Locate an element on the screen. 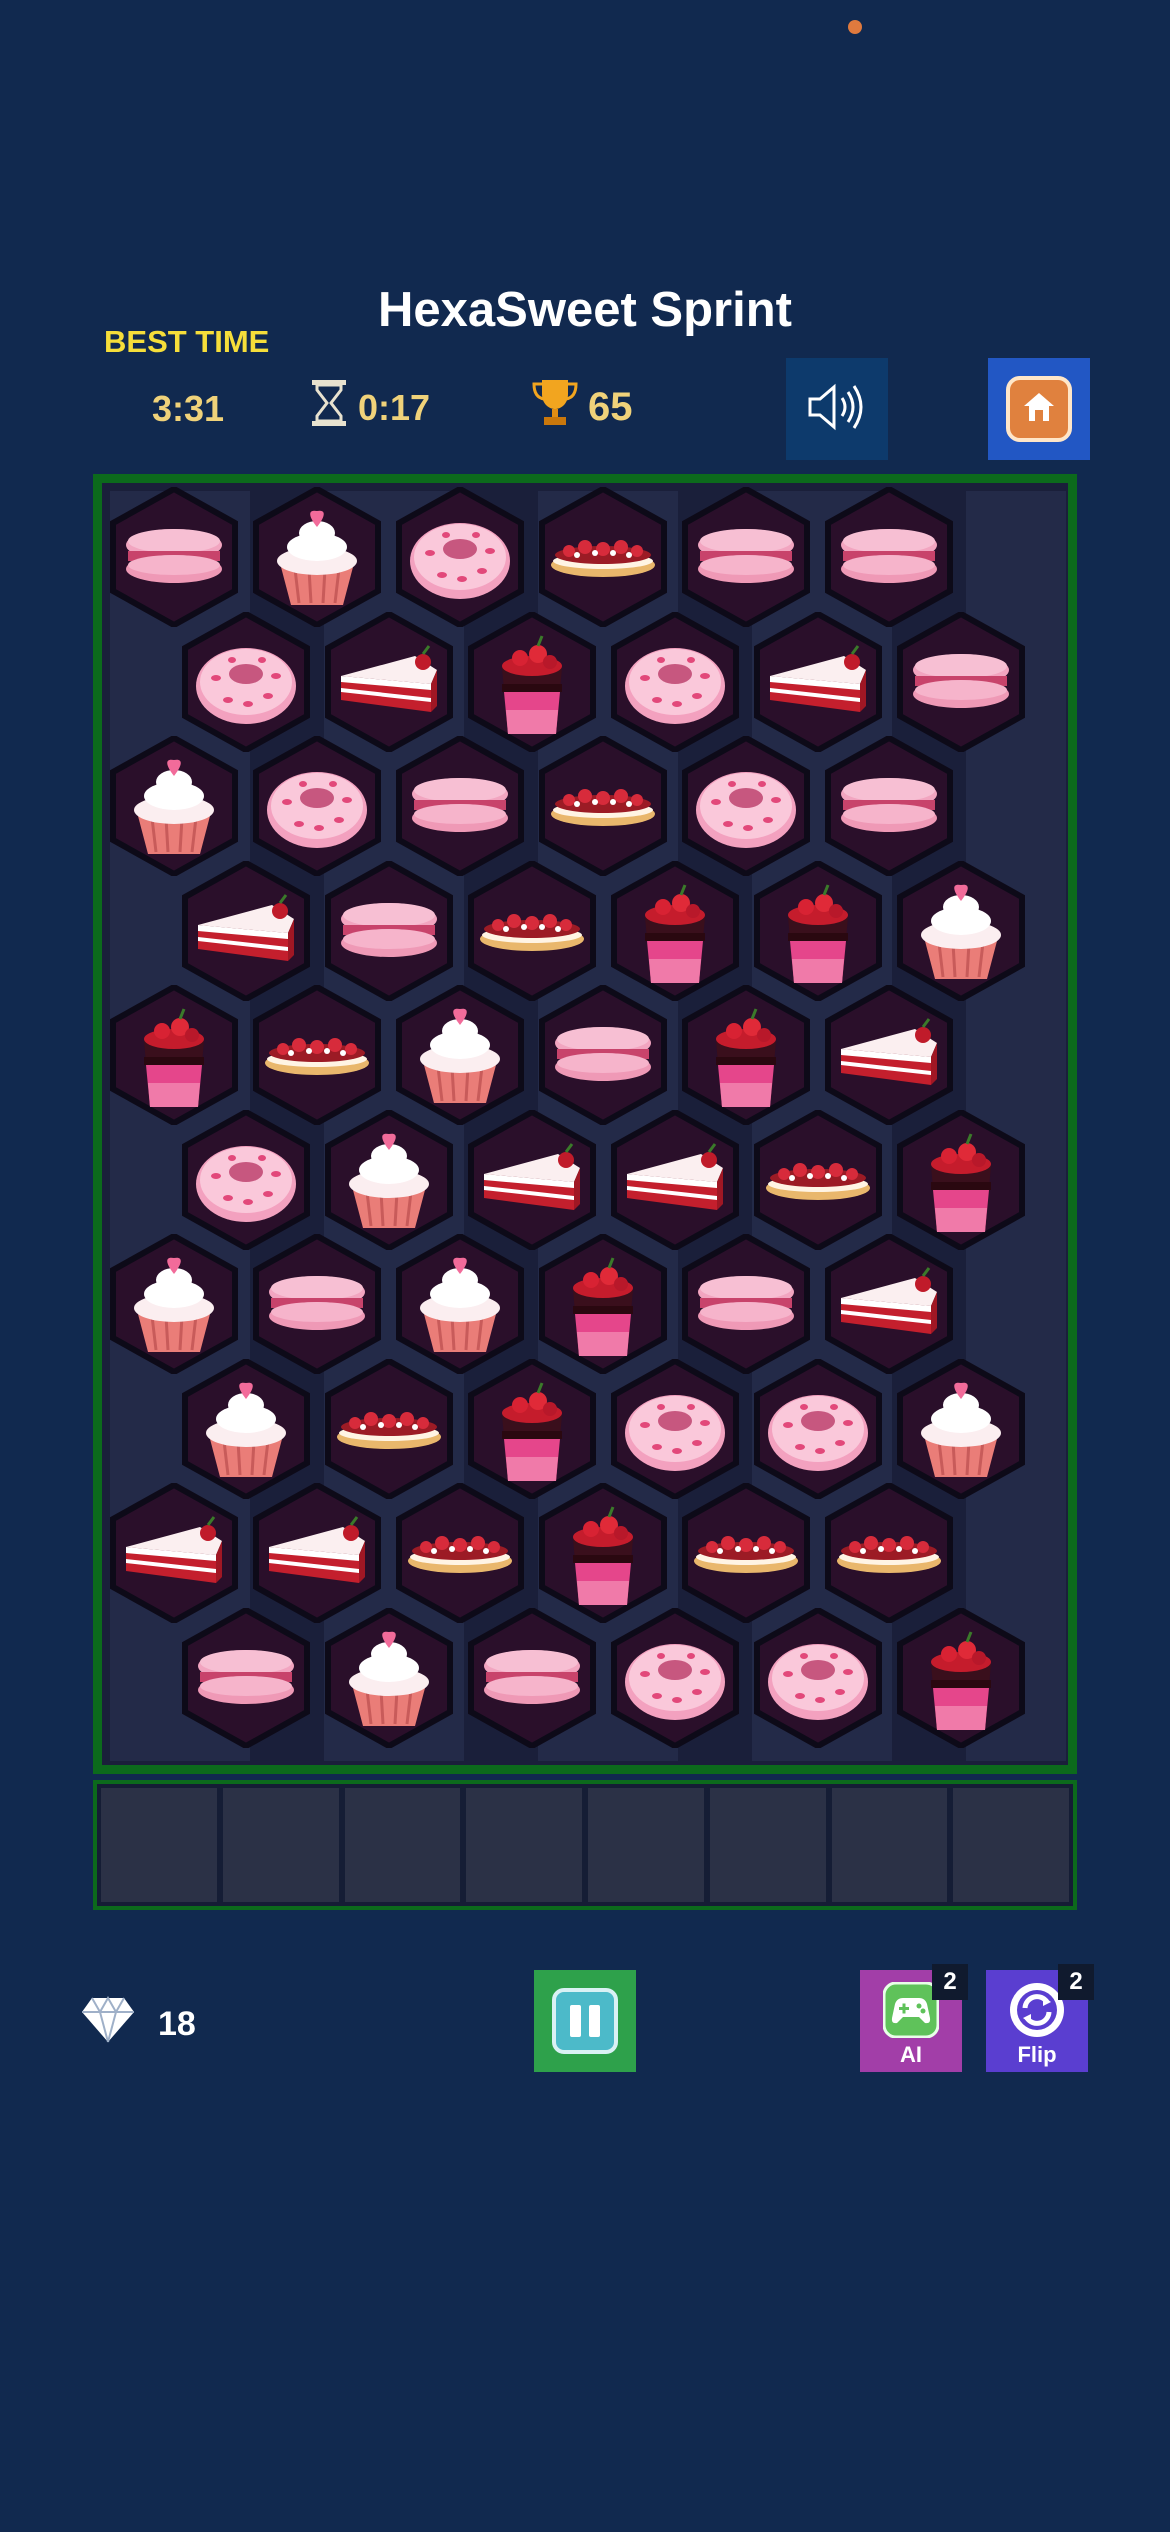  ai-count-badge: 2 is located at coordinates (950, 1982).